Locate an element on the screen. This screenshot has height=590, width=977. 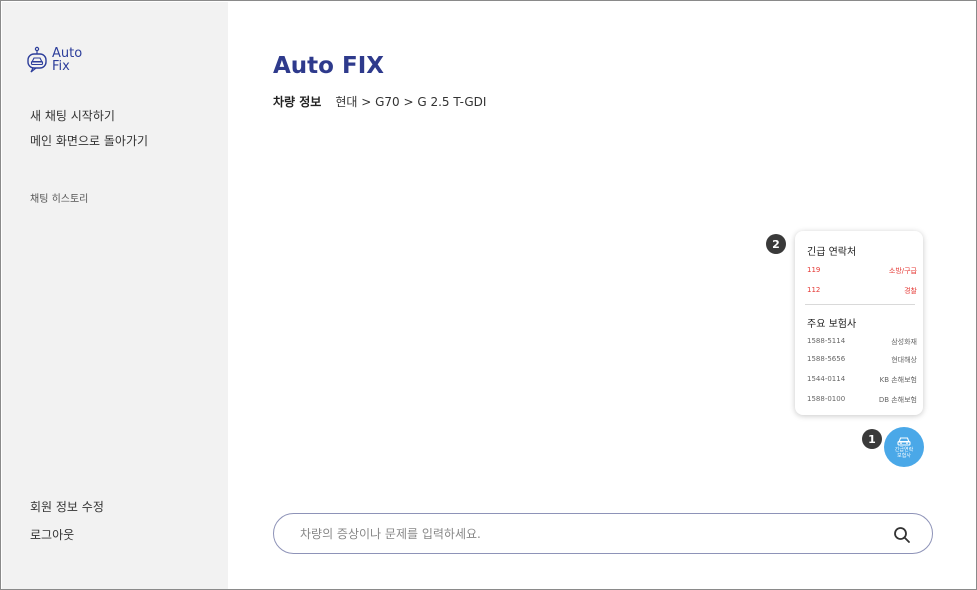
logo-text: Auto Fix is located at coordinates (67, 60).